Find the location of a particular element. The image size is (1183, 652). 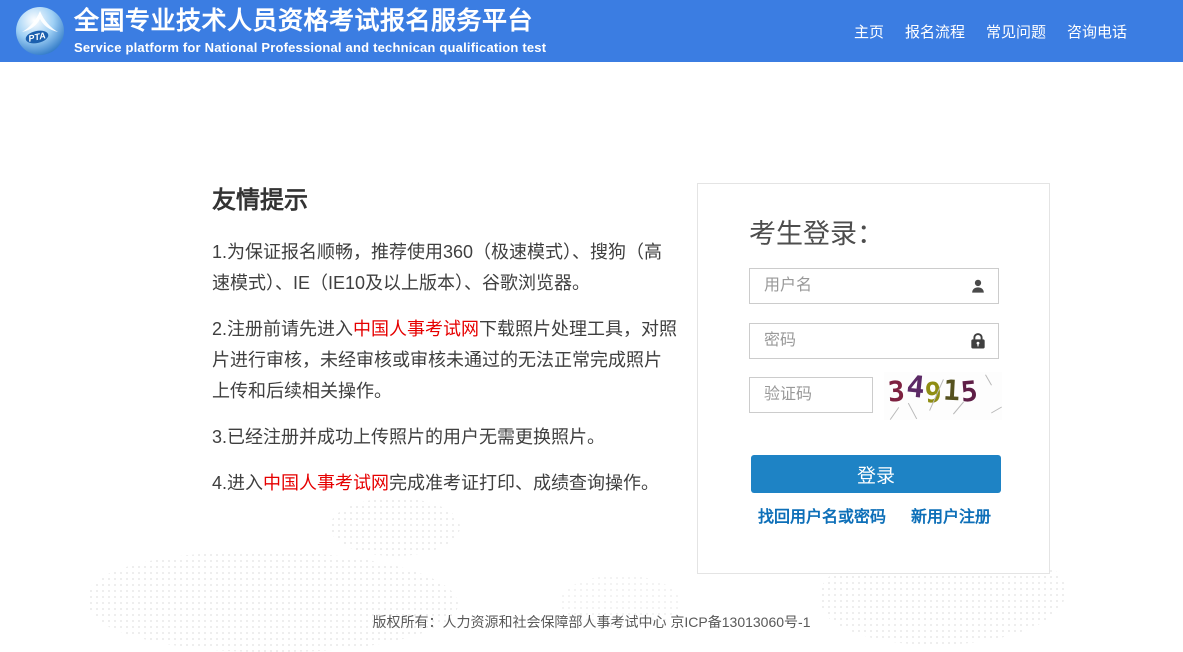

tip-item-4: 4.进入中国人事考试网完成准考证打印、成绩查询操作。 is located at coordinates (445, 483).